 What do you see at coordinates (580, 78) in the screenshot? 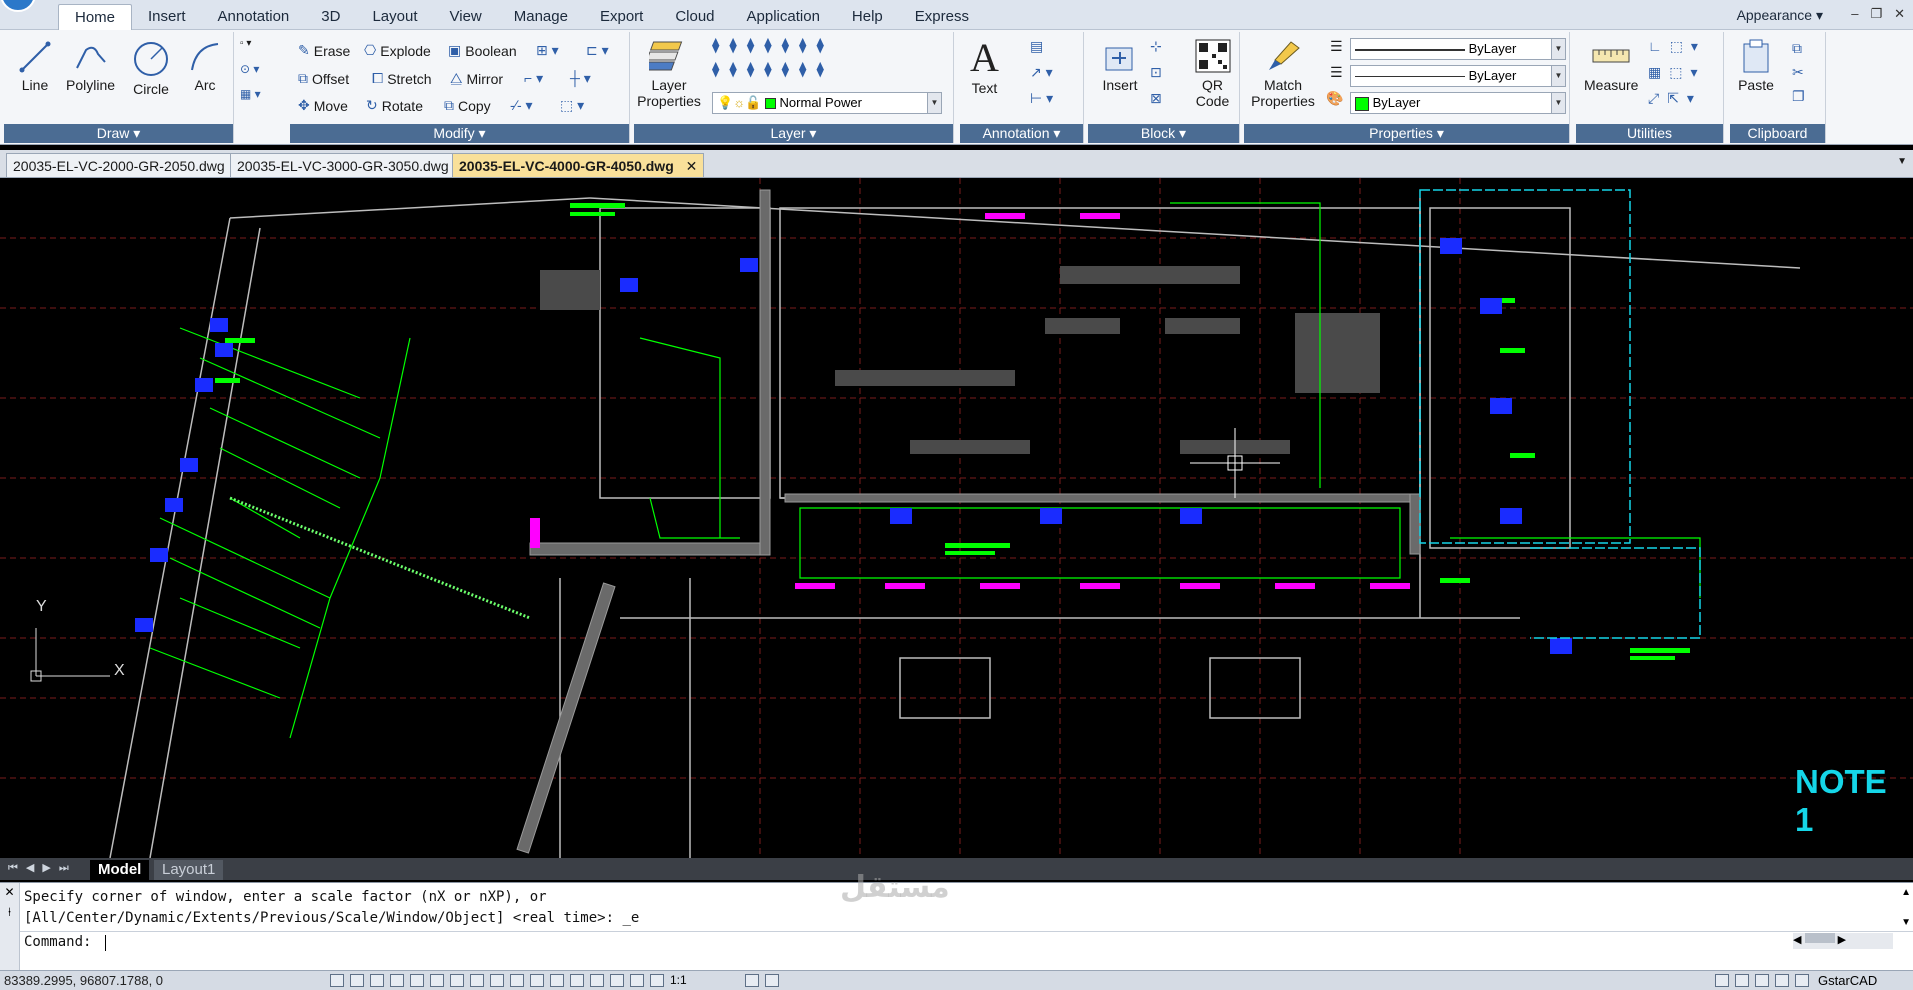
I see `trim-icon: ┼ ▾` at bounding box center [580, 78].